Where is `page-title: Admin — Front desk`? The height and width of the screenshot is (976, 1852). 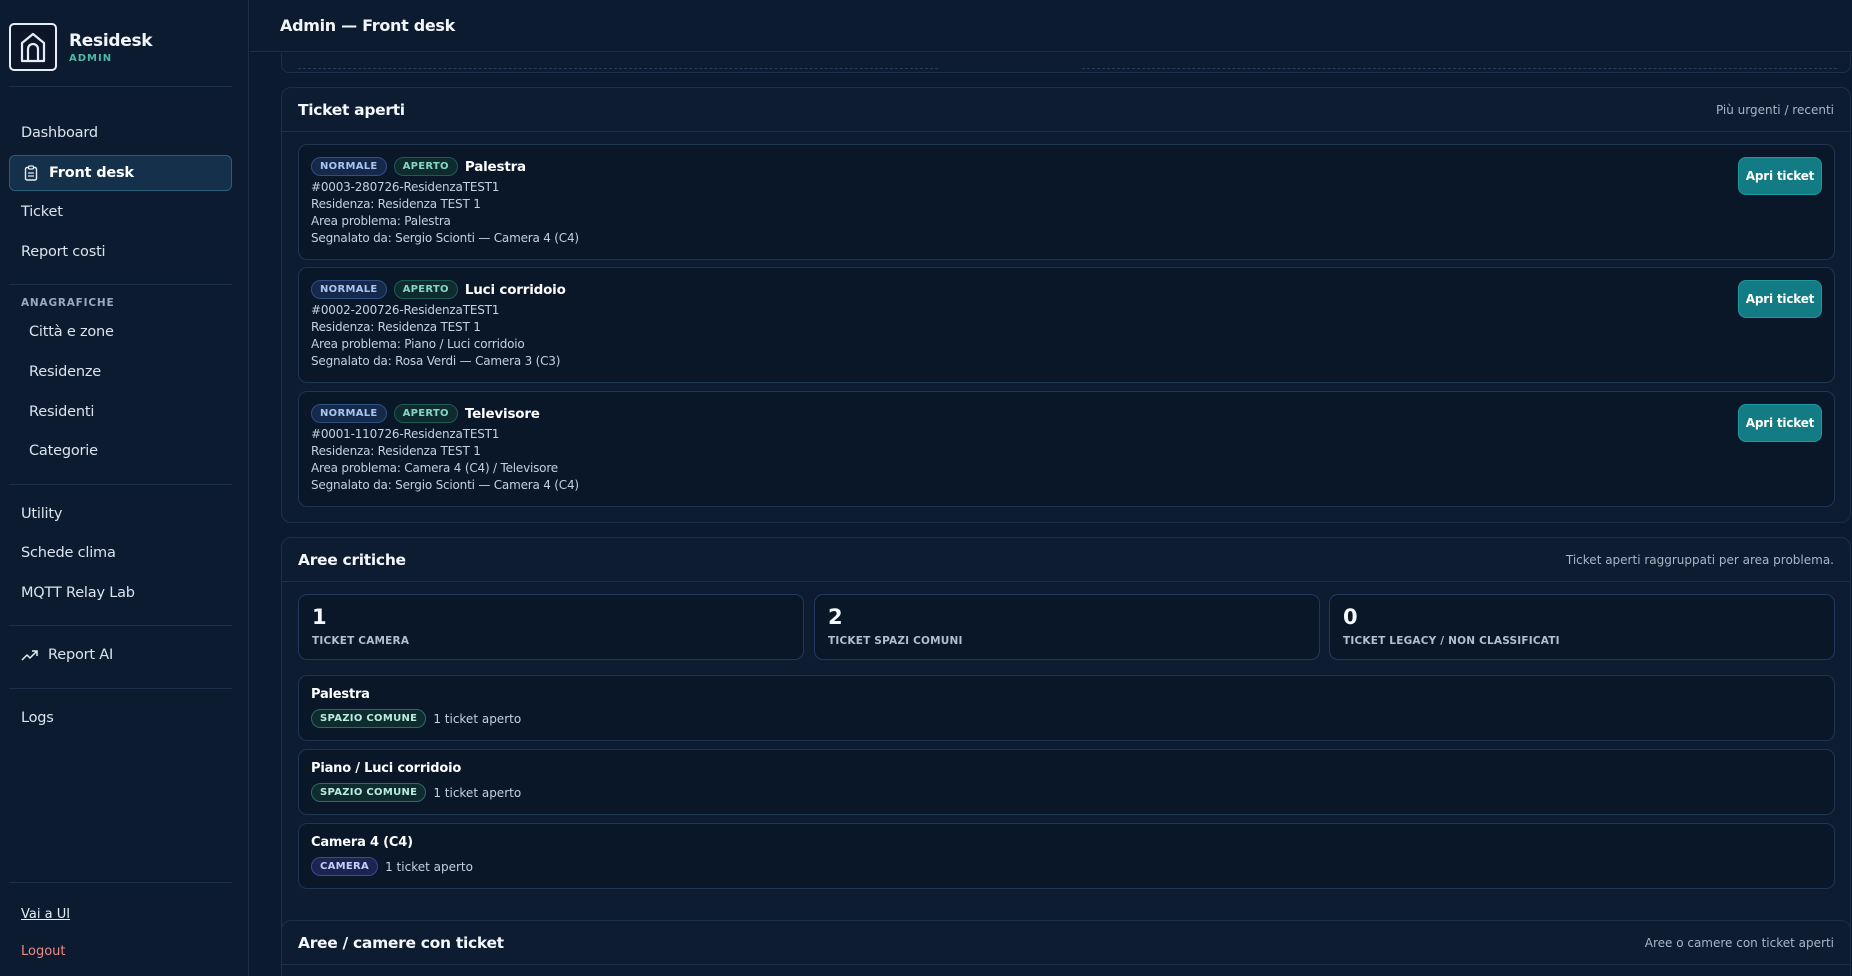 page-title: Admin — Front desk is located at coordinates (367, 25).